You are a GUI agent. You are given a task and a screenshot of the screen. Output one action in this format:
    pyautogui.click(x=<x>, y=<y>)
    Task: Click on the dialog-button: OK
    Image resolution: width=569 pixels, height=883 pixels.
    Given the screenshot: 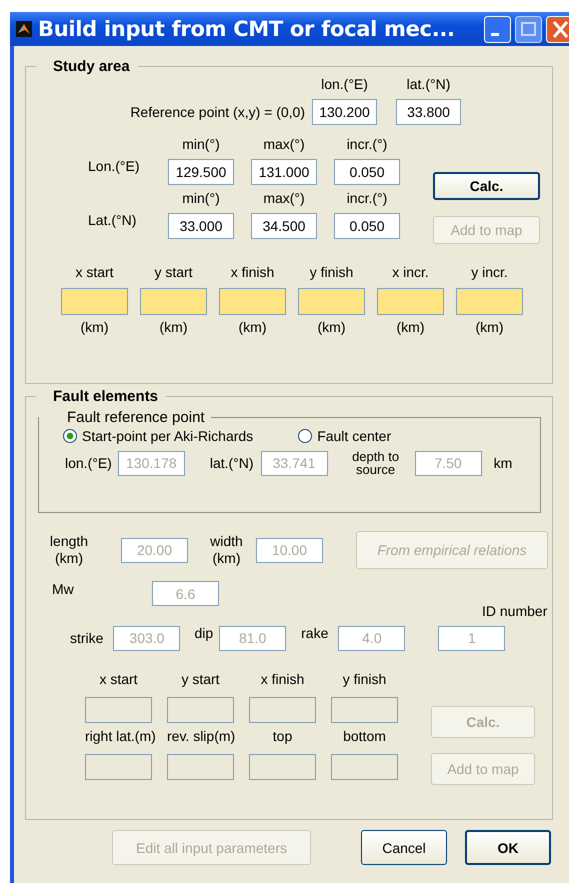 What is the action you would take?
    pyautogui.click(x=508, y=847)
    